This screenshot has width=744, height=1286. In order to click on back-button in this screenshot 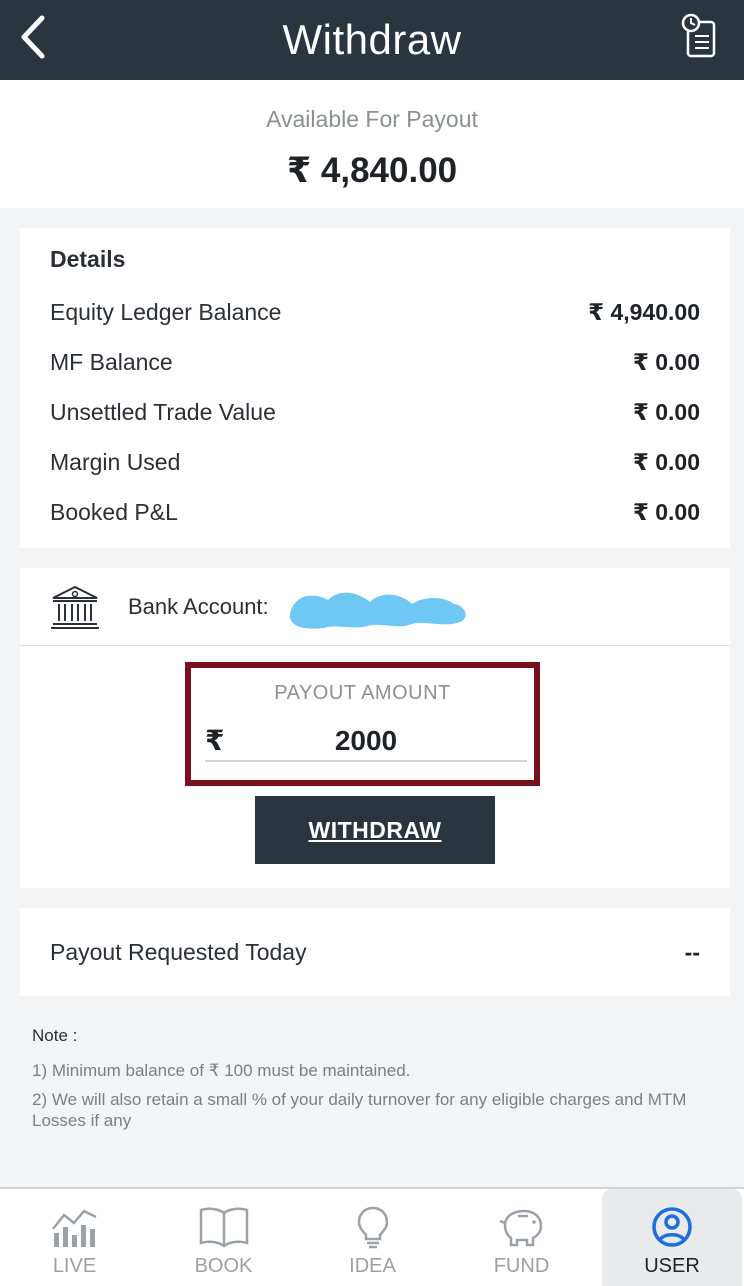, I will do `click(34, 37)`.